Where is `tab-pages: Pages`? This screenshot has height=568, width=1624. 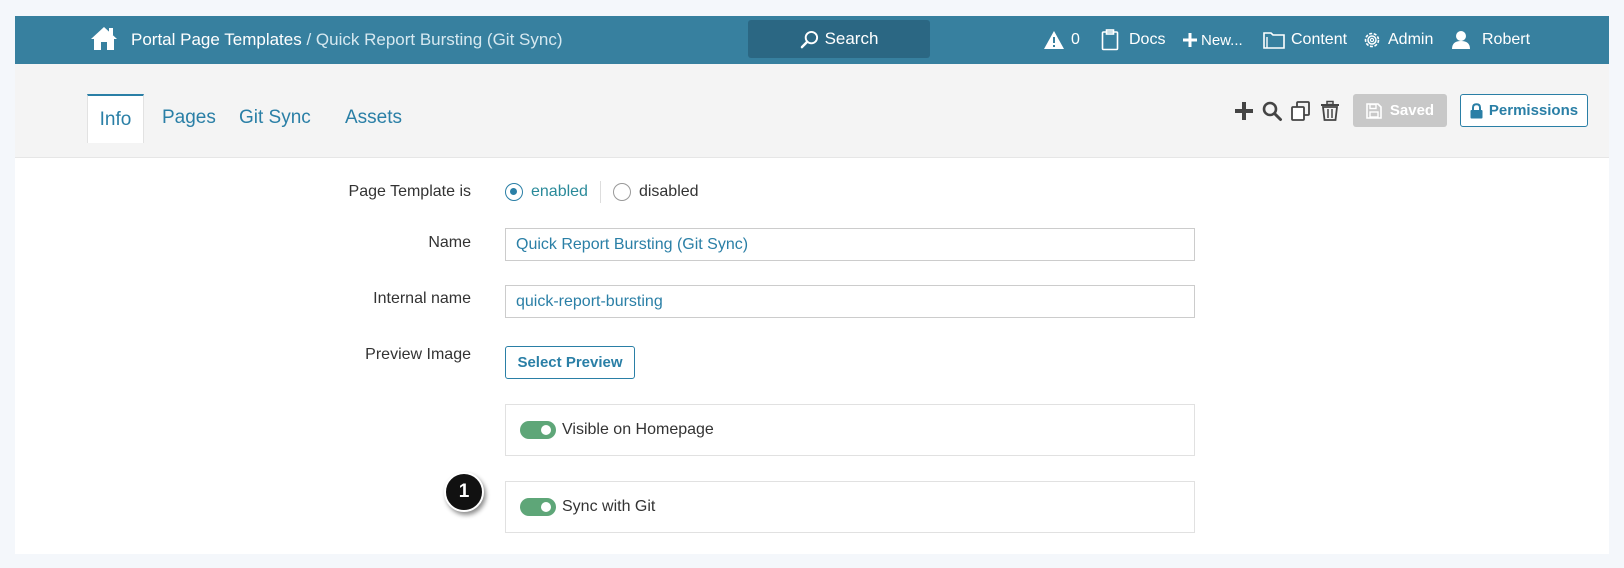
tab-pages: Pages is located at coordinates (189, 118).